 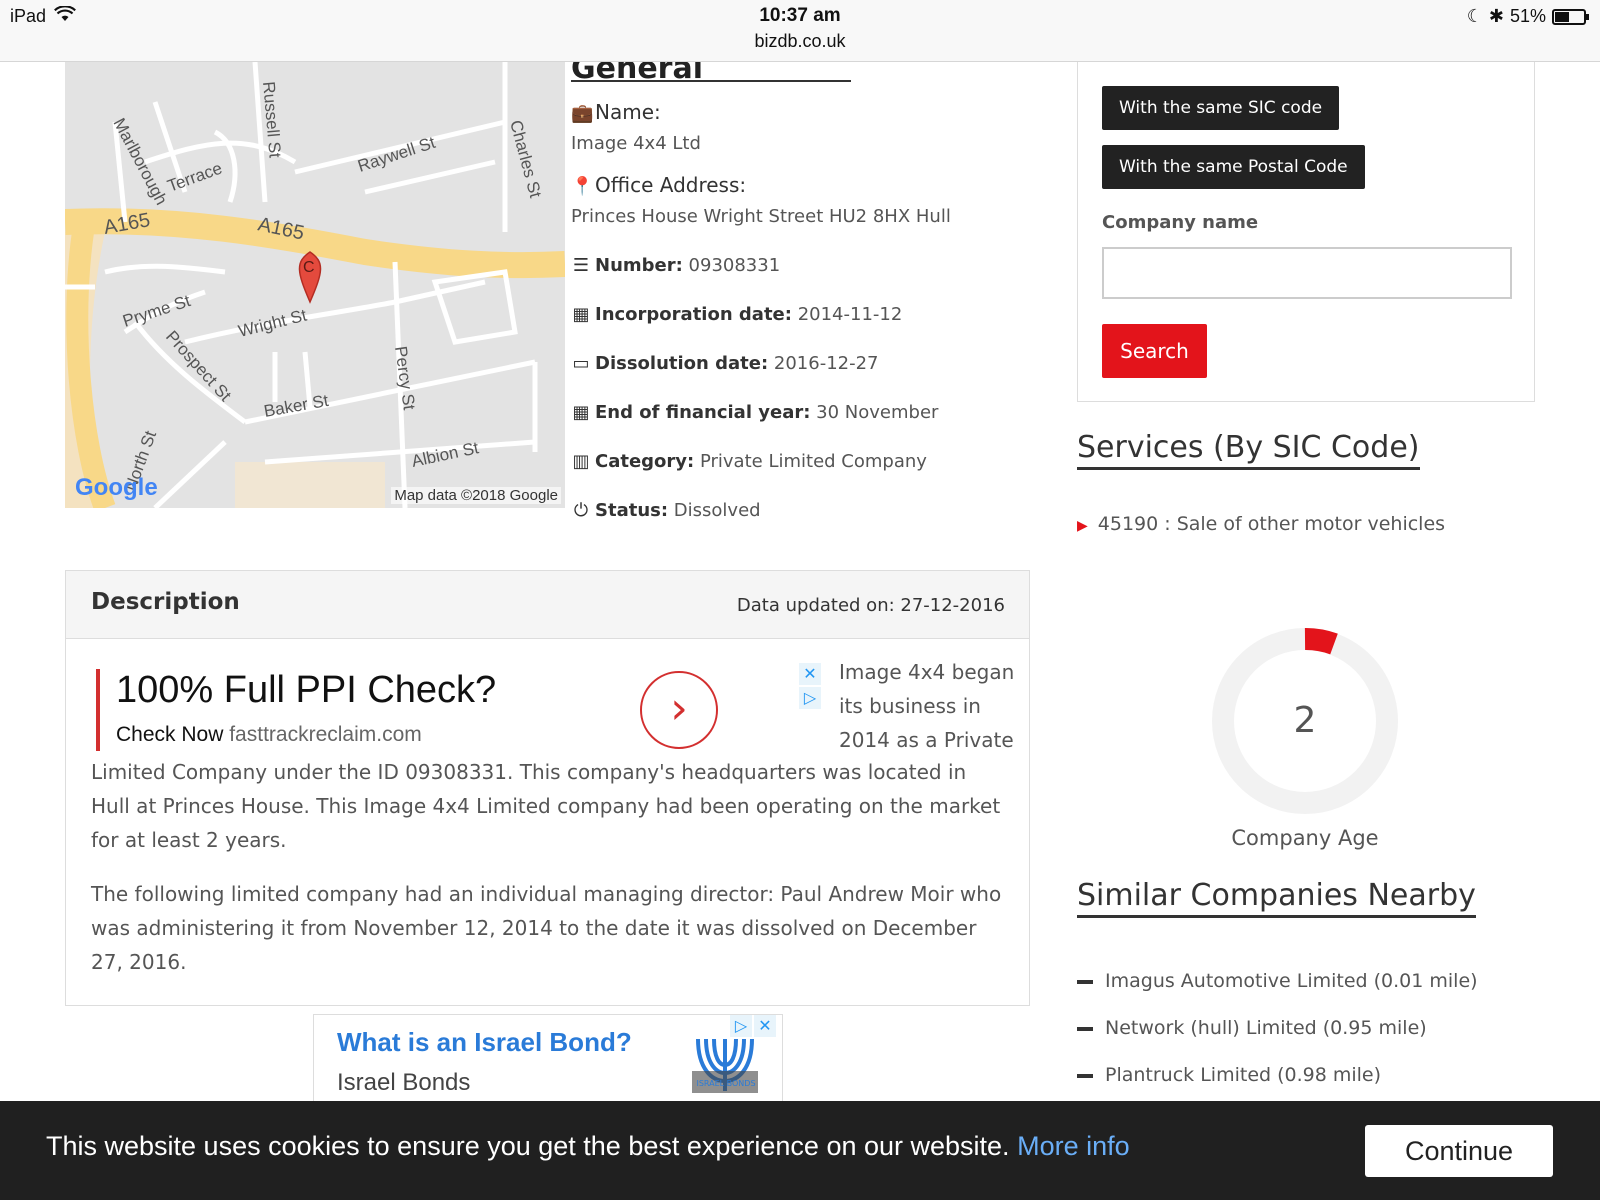 What do you see at coordinates (1221, 108) in the screenshot?
I see `same-sic-button: With the same SIC code` at bounding box center [1221, 108].